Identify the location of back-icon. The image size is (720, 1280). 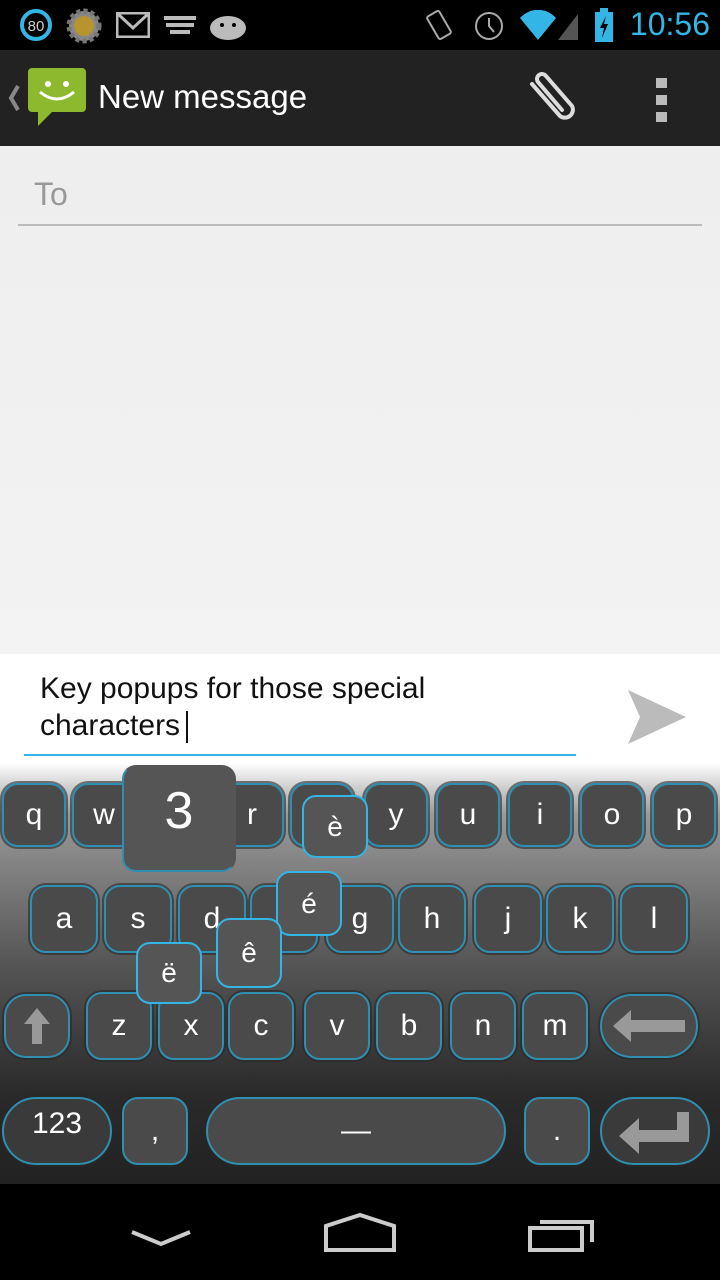
(161, 1239).